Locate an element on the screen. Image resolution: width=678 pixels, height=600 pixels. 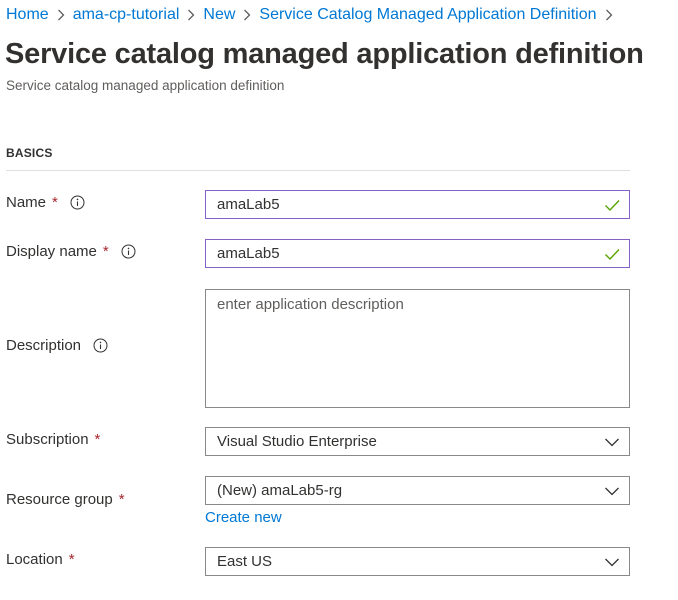
section-divider is located at coordinates (318, 170).